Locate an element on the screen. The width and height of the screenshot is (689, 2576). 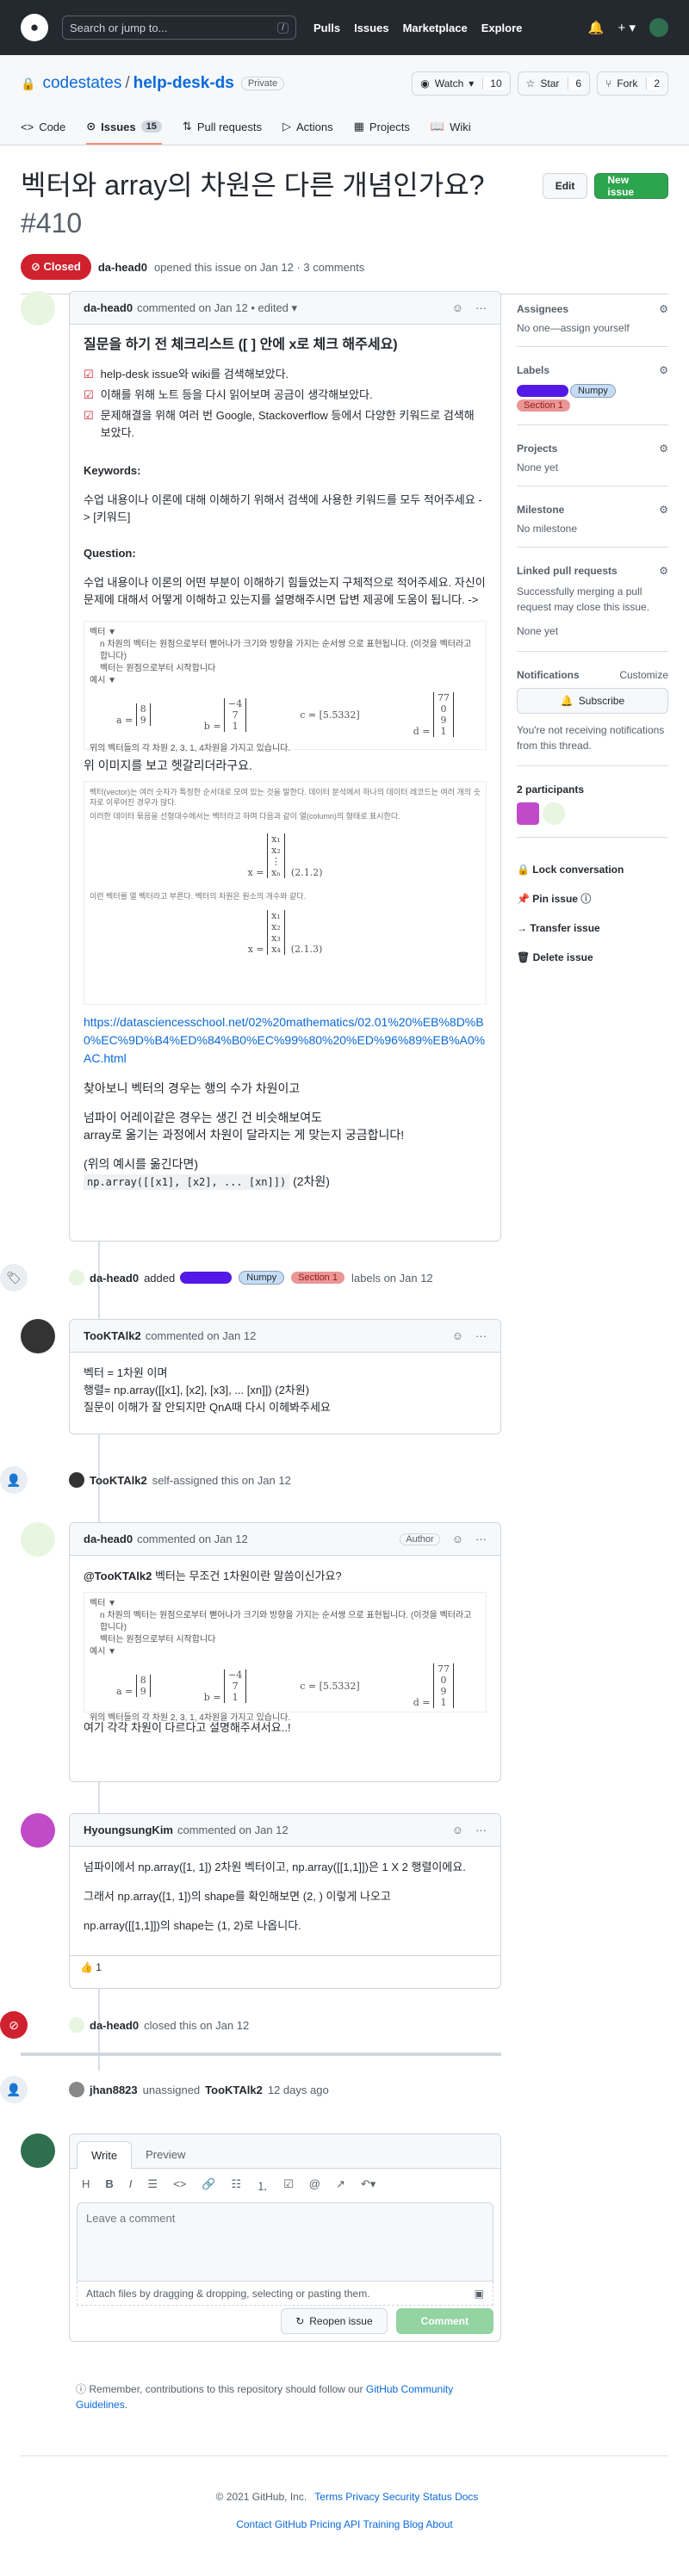
reply-icon: ↶▾ is located at coordinates (368, 2185).